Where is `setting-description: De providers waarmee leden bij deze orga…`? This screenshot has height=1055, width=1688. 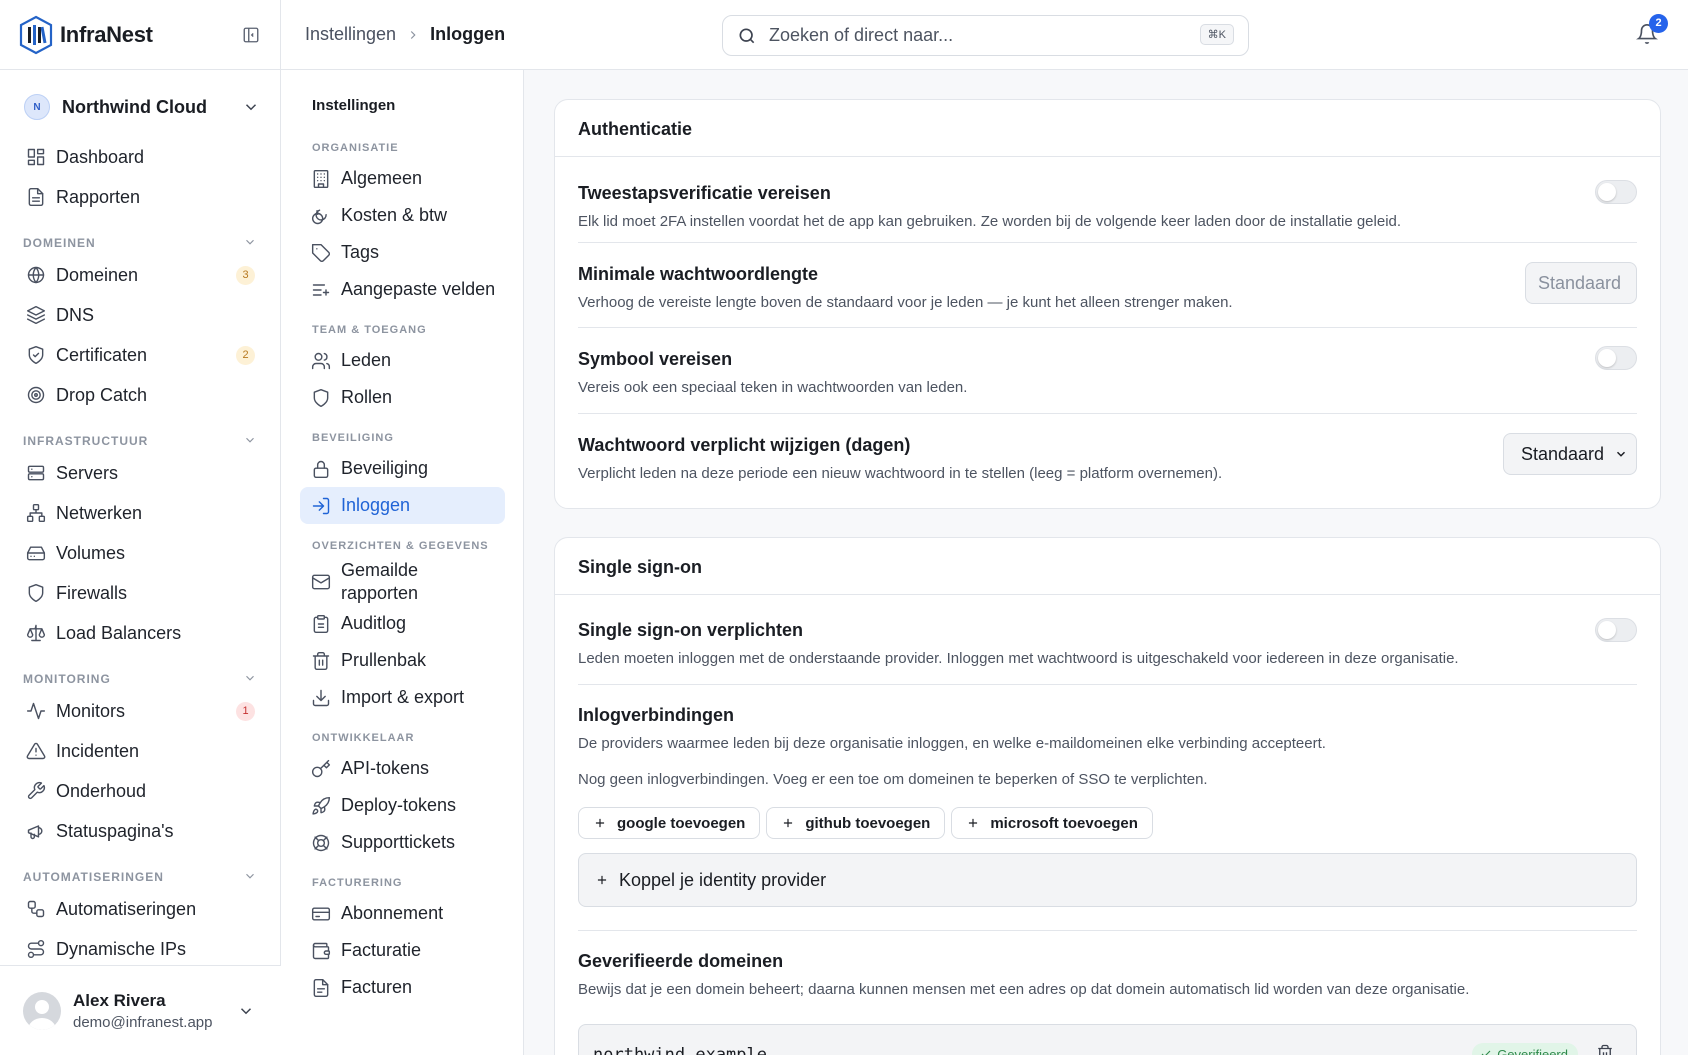 setting-description: De providers waarmee leden bij deze orga… is located at coordinates (952, 743).